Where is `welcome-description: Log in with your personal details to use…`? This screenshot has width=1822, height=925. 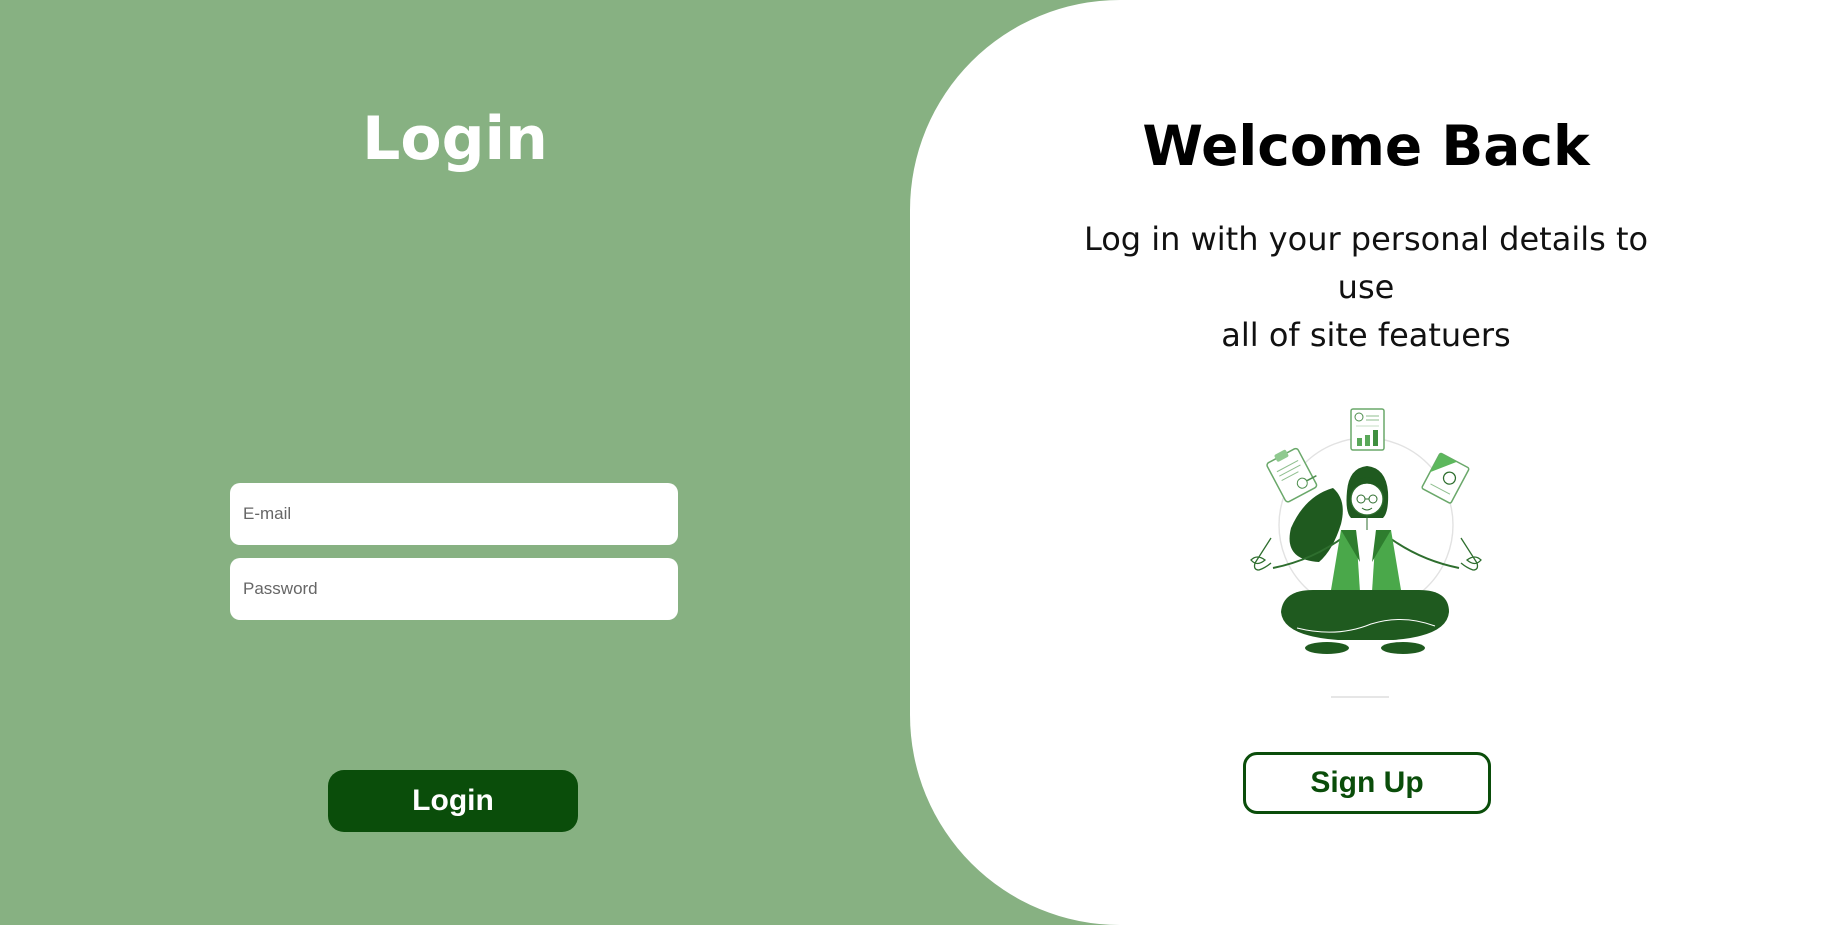 welcome-description: Log in with your personal details to use… is located at coordinates (1366, 287).